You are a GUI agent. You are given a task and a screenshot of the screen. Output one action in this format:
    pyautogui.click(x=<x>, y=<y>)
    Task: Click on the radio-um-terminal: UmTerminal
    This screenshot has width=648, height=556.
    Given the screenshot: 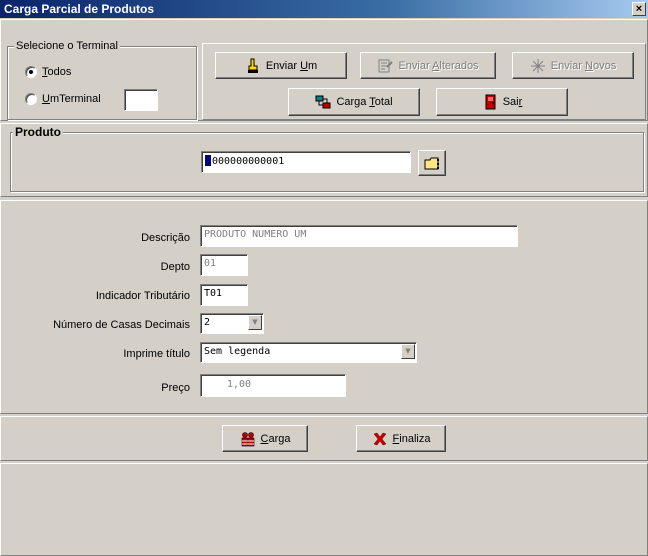 What is the action you would take?
    pyautogui.click(x=63, y=99)
    